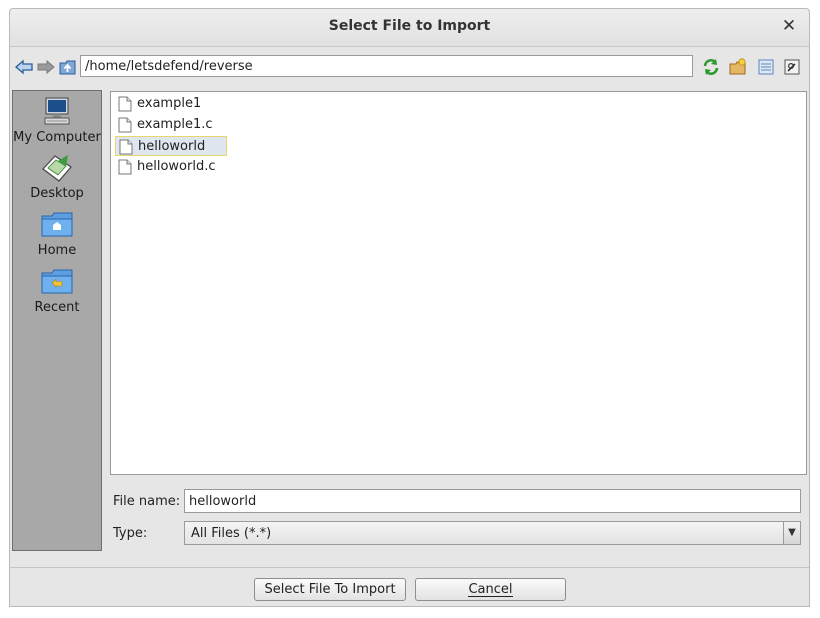  Describe the element at coordinates (24, 67) in the screenshot. I see `back-arrow-icon` at that location.